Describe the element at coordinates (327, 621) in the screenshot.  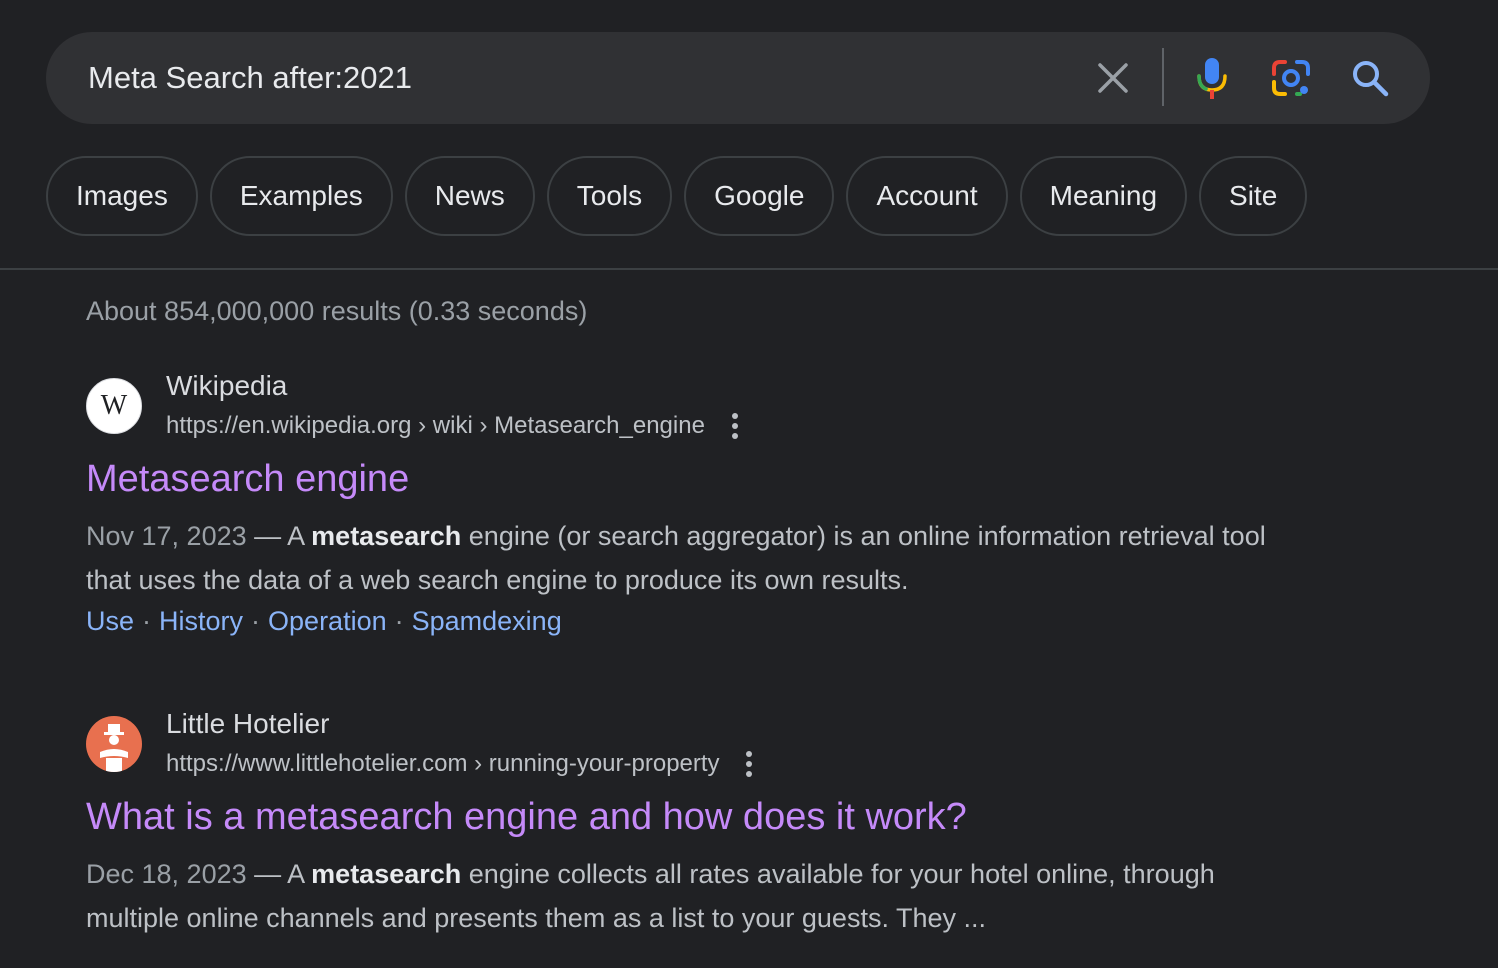
I see `sitelink-operation: Operation` at that location.